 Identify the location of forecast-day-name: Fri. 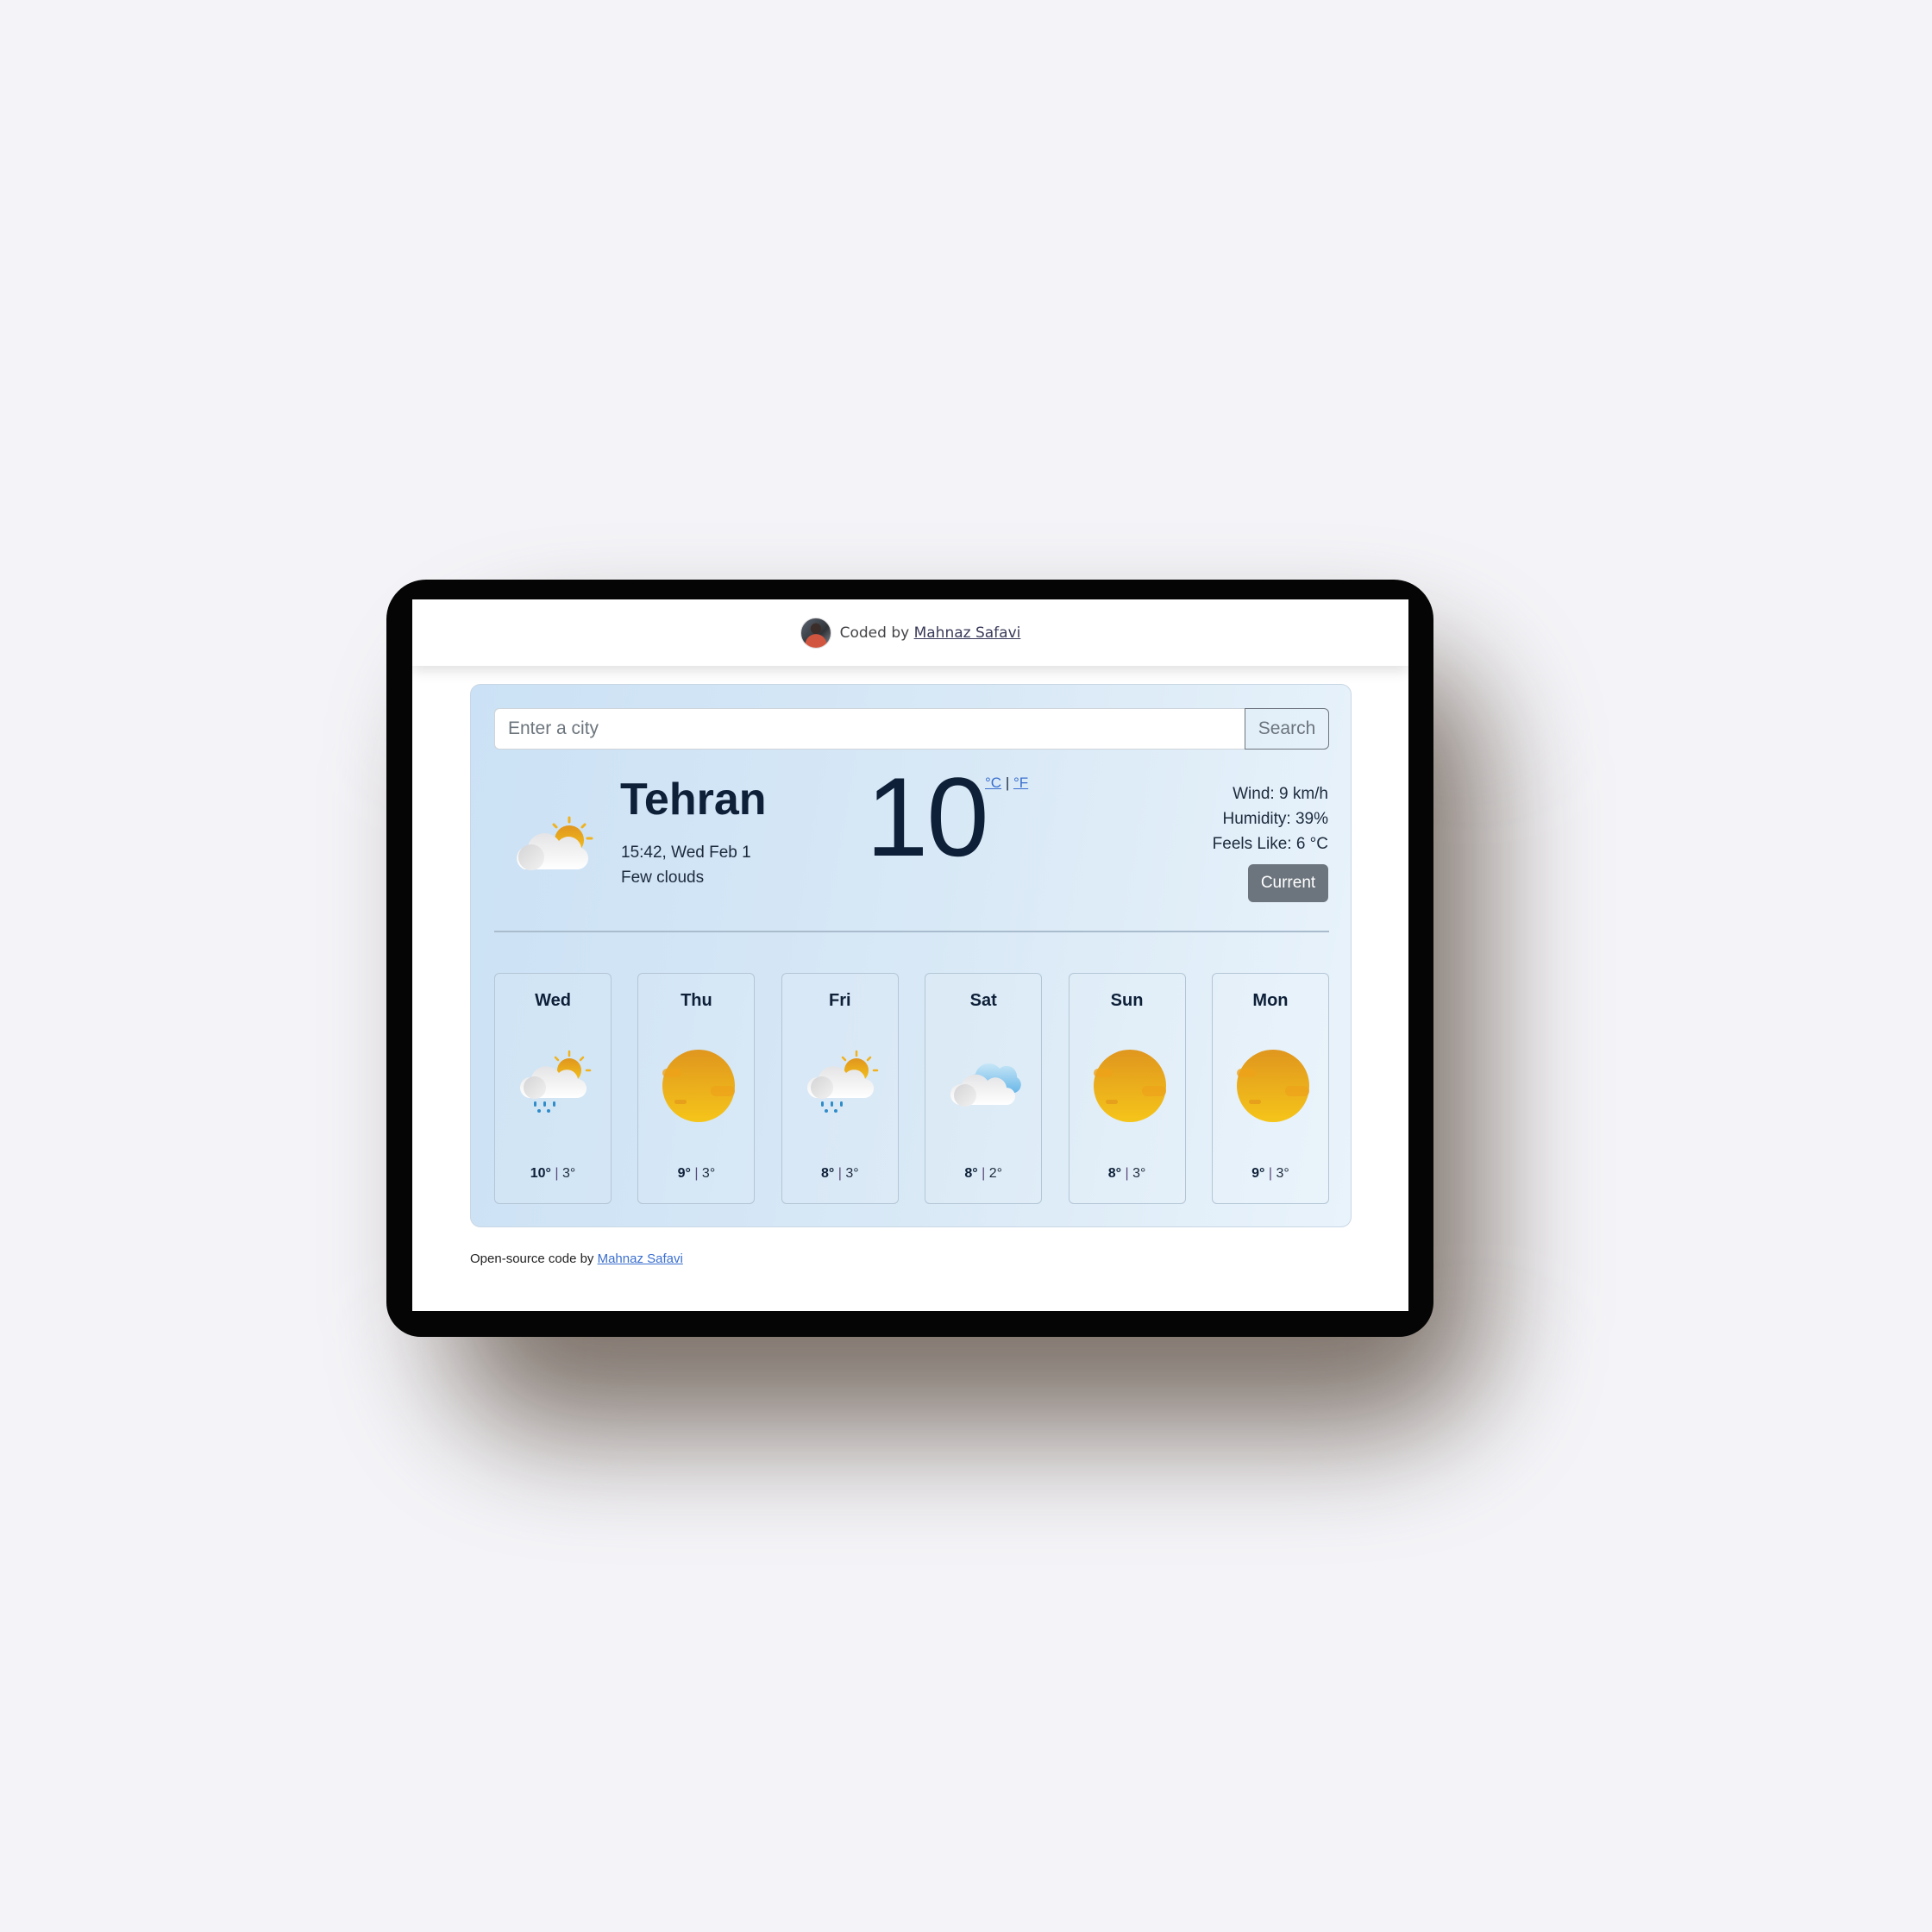
(840, 1000).